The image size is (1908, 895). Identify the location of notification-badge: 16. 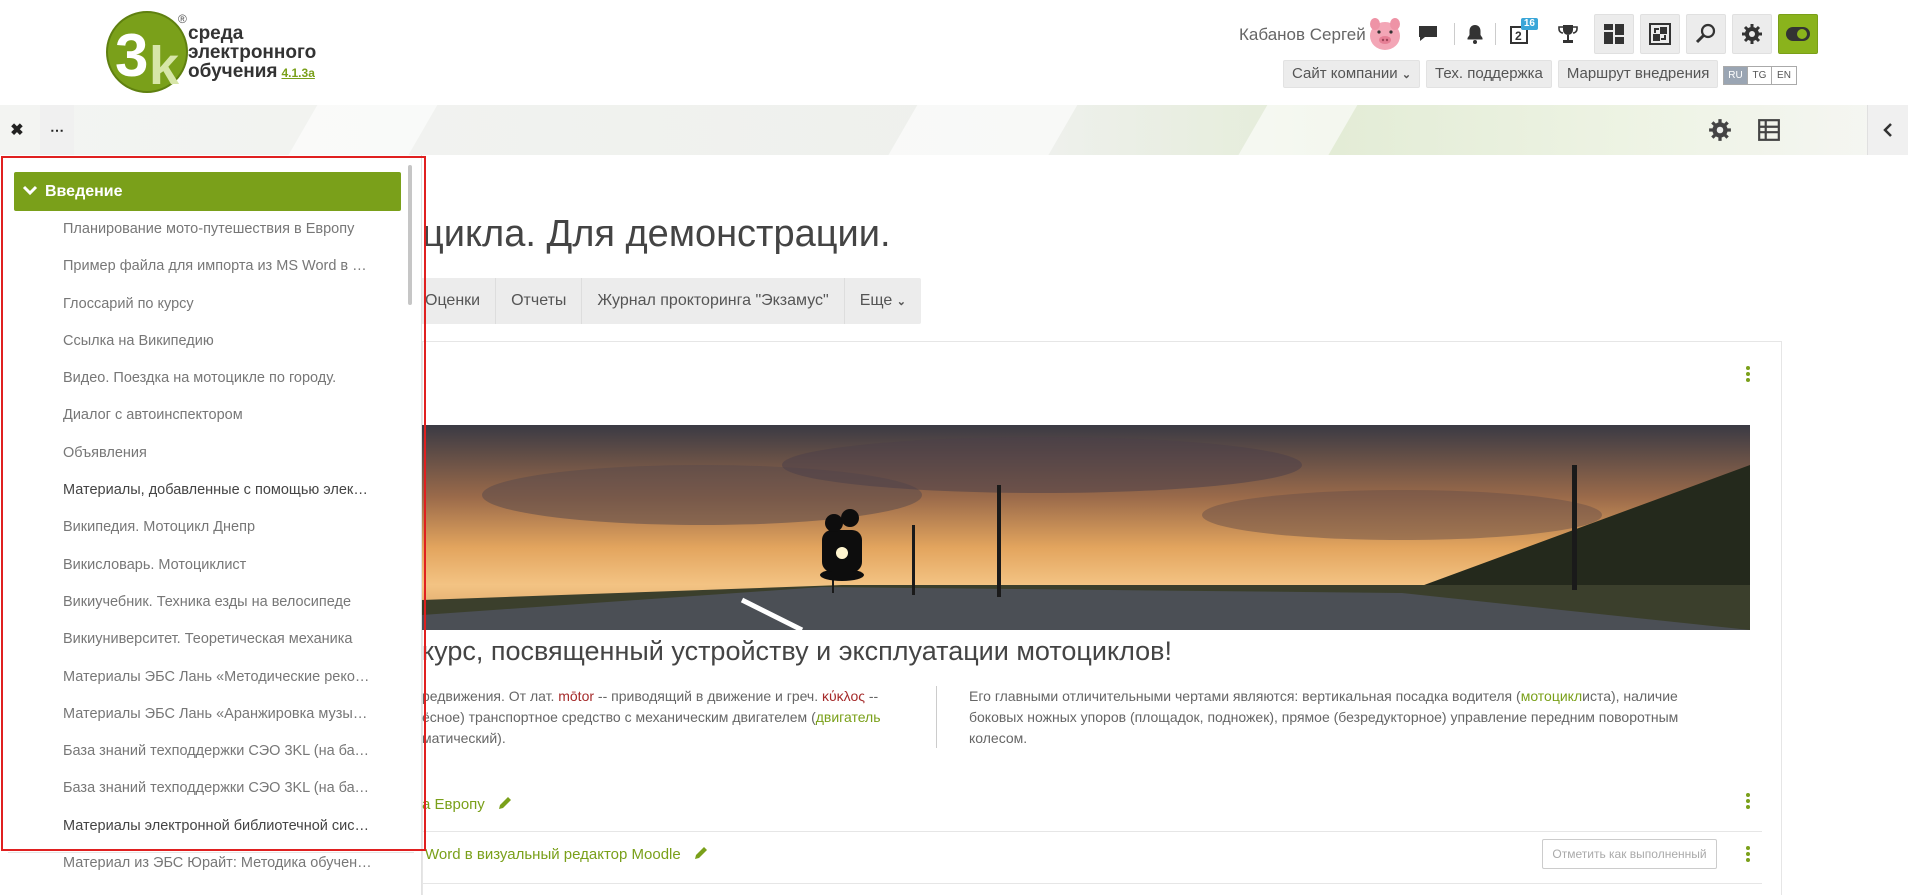
(1529, 24).